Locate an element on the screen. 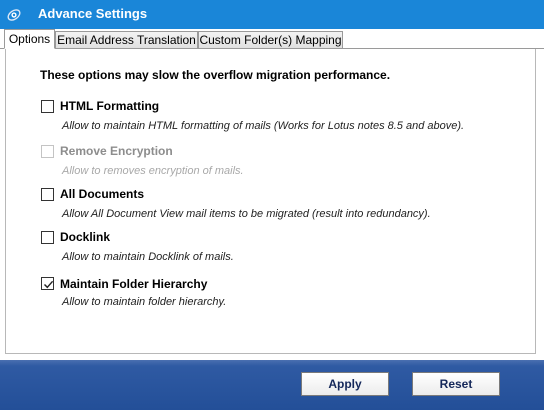 This screenshot has height=410, width=544. docklink-label: Docklink is located at coordinates (85, 237).